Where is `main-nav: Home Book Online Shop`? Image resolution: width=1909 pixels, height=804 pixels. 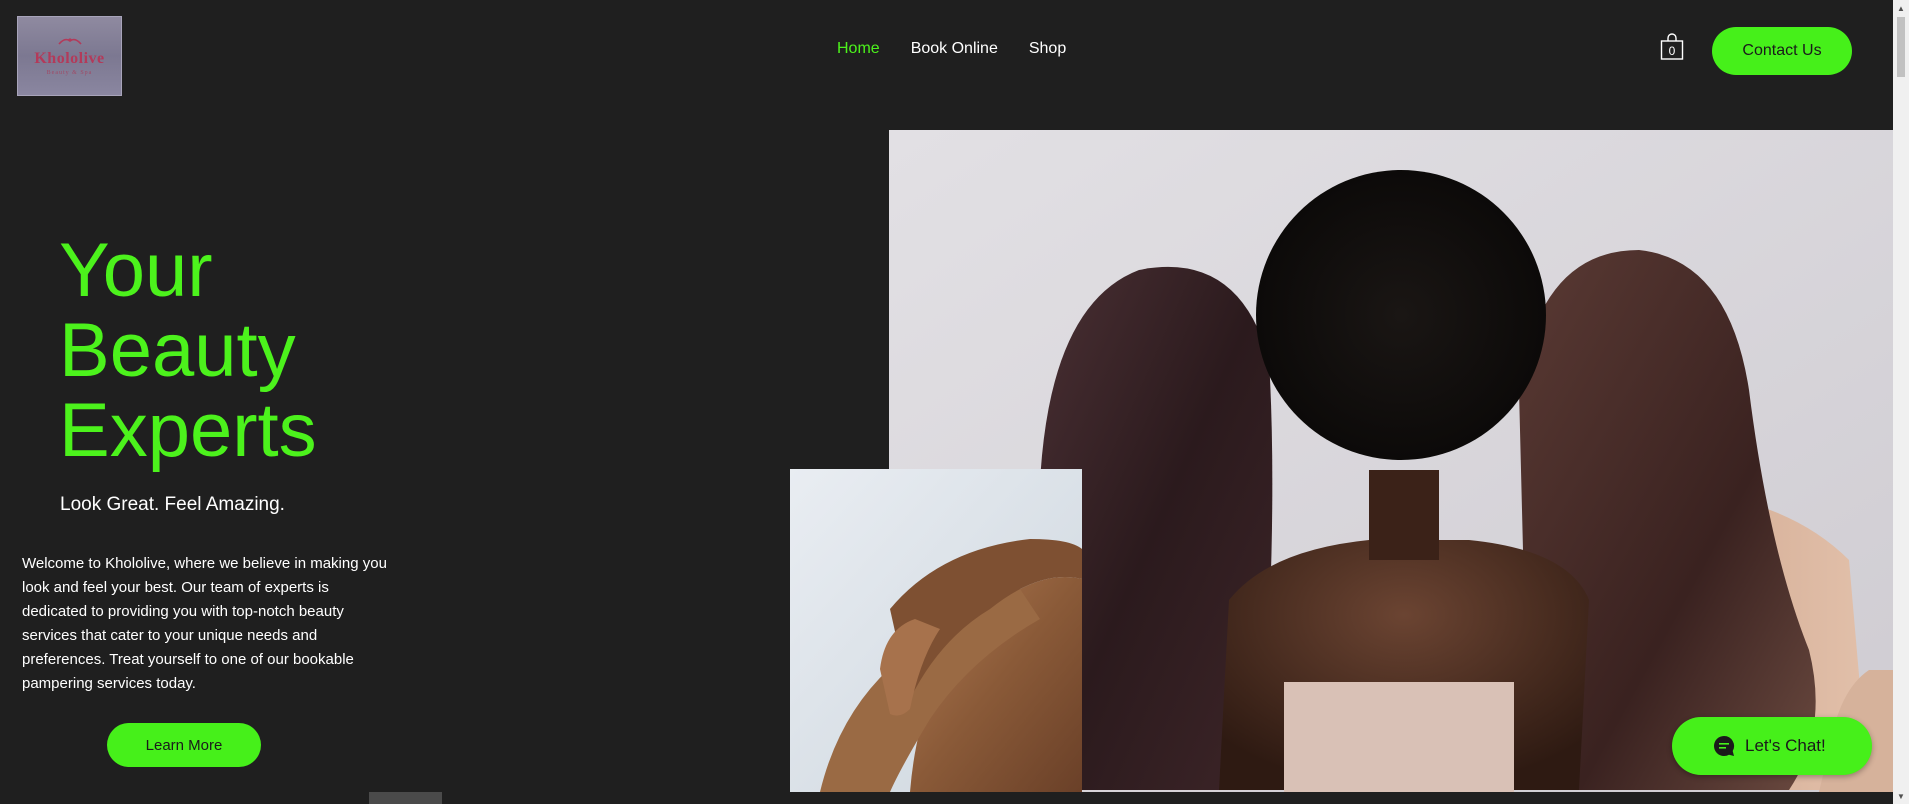
main-nav: Home Book Online Shop is located at coordinates (967, 49).